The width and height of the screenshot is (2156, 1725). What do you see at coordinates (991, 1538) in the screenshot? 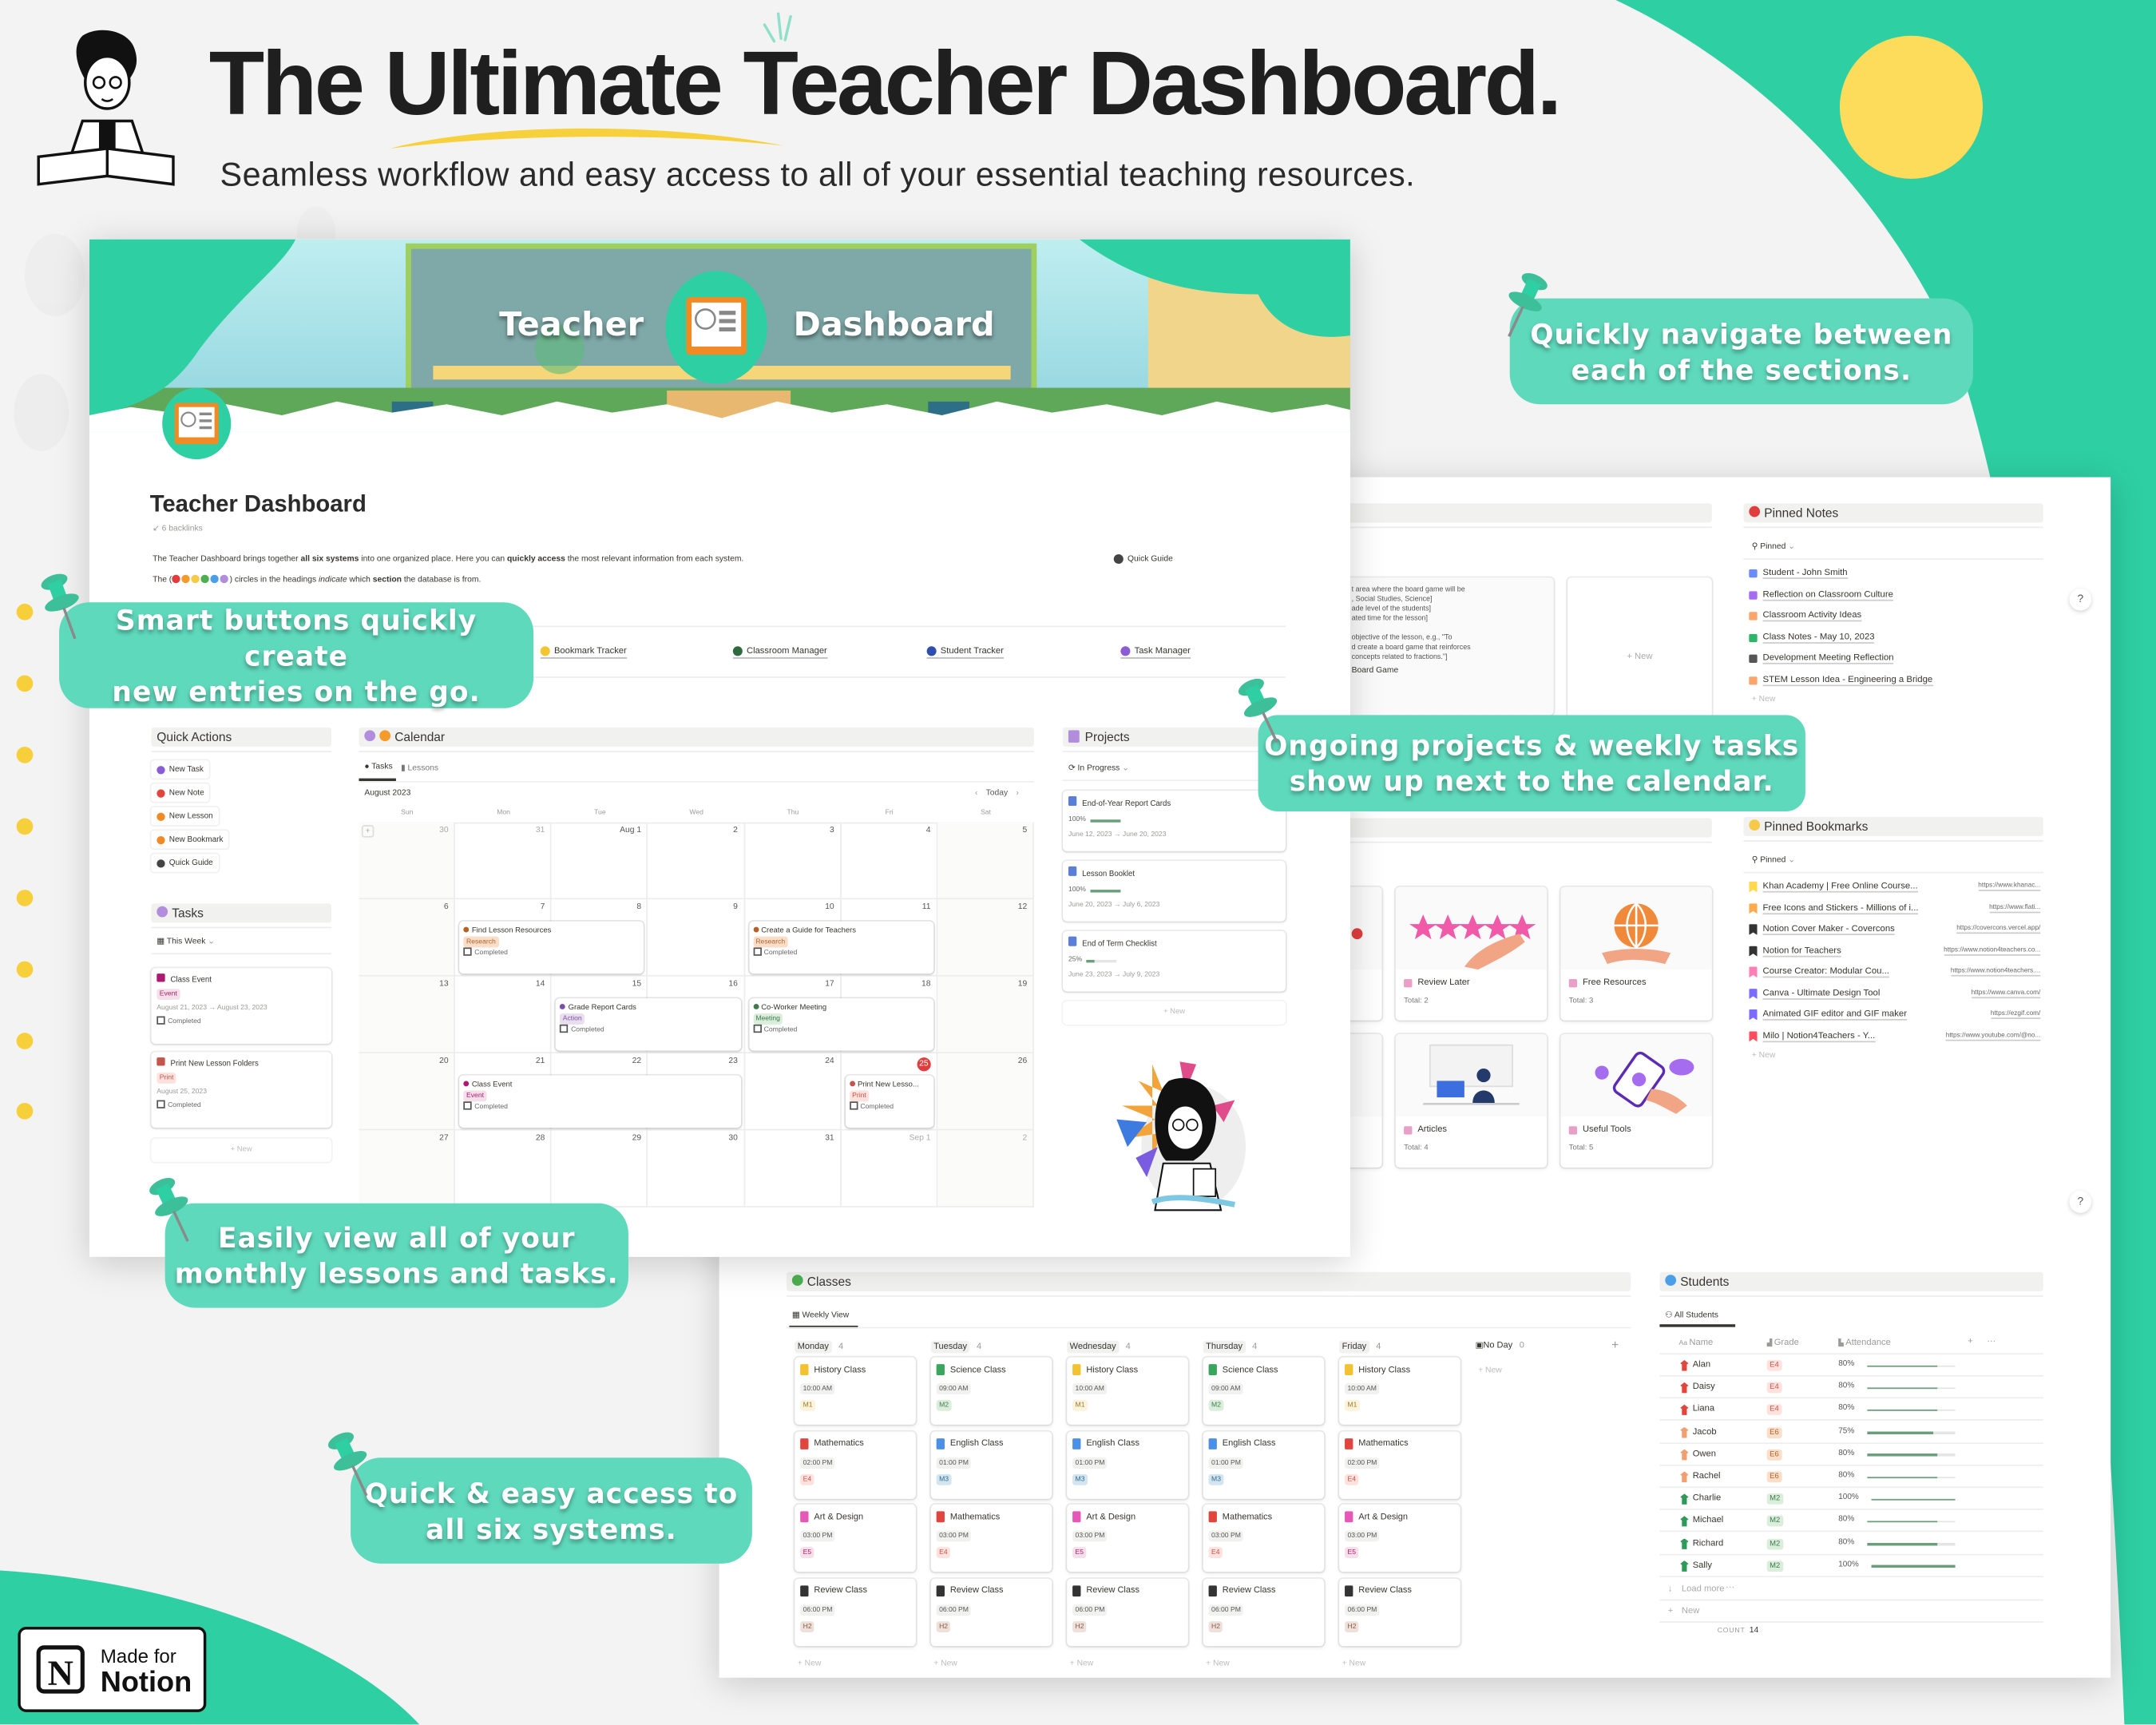
I see `class-card: Mathematics 03:00 PM E4` at bounding box center [991, 1538].